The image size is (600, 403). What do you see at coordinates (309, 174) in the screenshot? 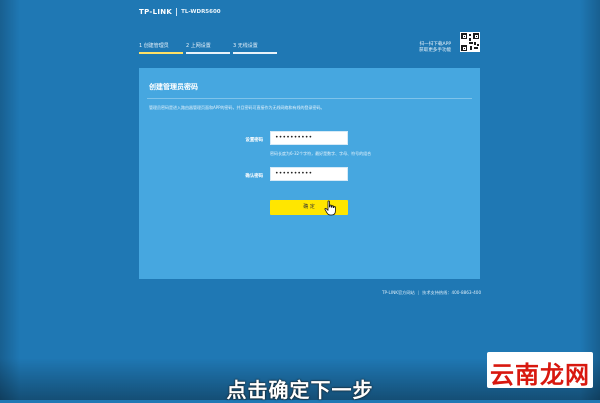
I see `confirm-password-field: ••••••••••` at bounding box center [309, 174].